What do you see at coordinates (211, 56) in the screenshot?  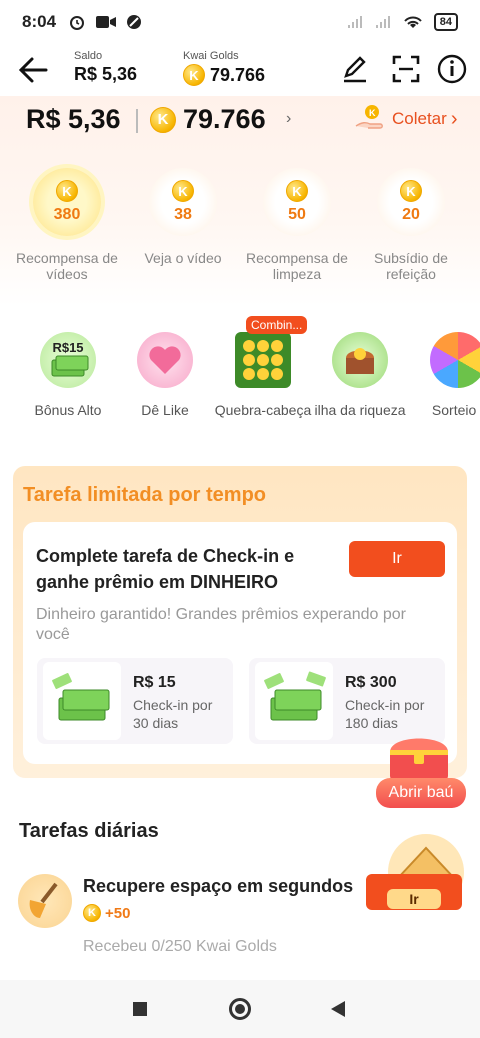 I see `golds-label: Kwai Golds` at bounding box center [211, 56].